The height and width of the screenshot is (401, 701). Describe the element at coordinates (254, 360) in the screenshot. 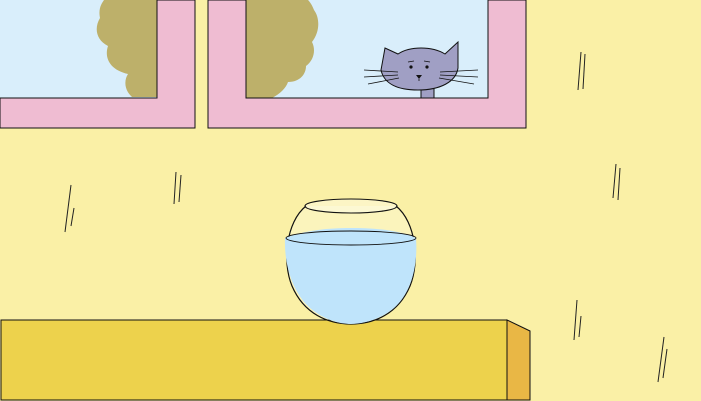

I see `shelf-front` at that location.